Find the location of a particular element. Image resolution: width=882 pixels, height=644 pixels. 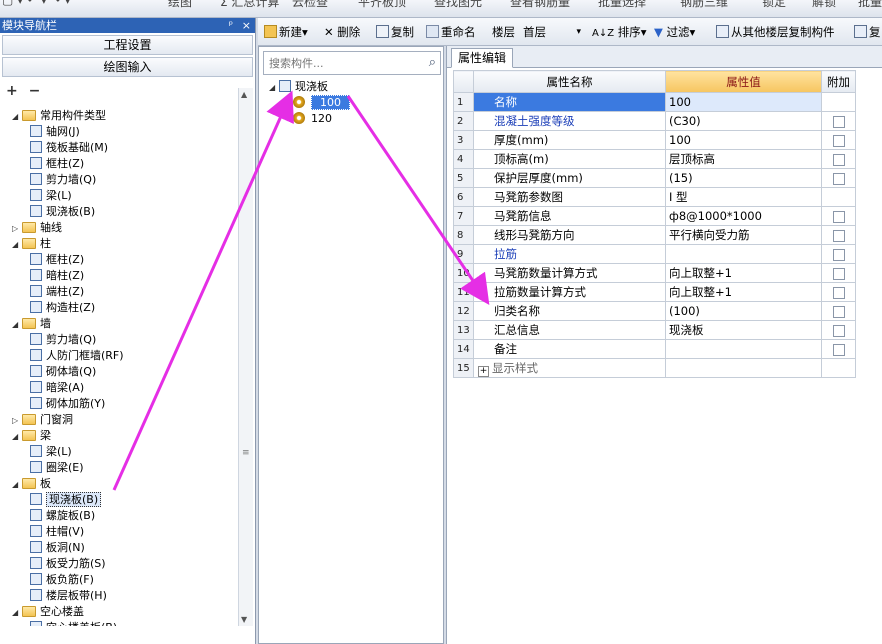

search-input is located at coordinates (342, 63).